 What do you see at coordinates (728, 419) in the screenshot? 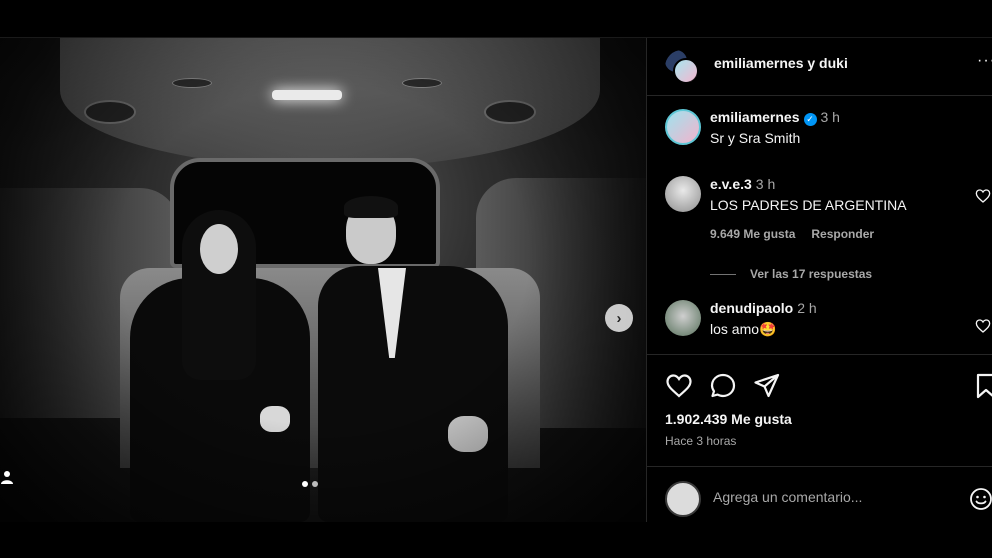
I see `post-like-count: 1.902.439 Me gusta` at bounding box center [728, 419].